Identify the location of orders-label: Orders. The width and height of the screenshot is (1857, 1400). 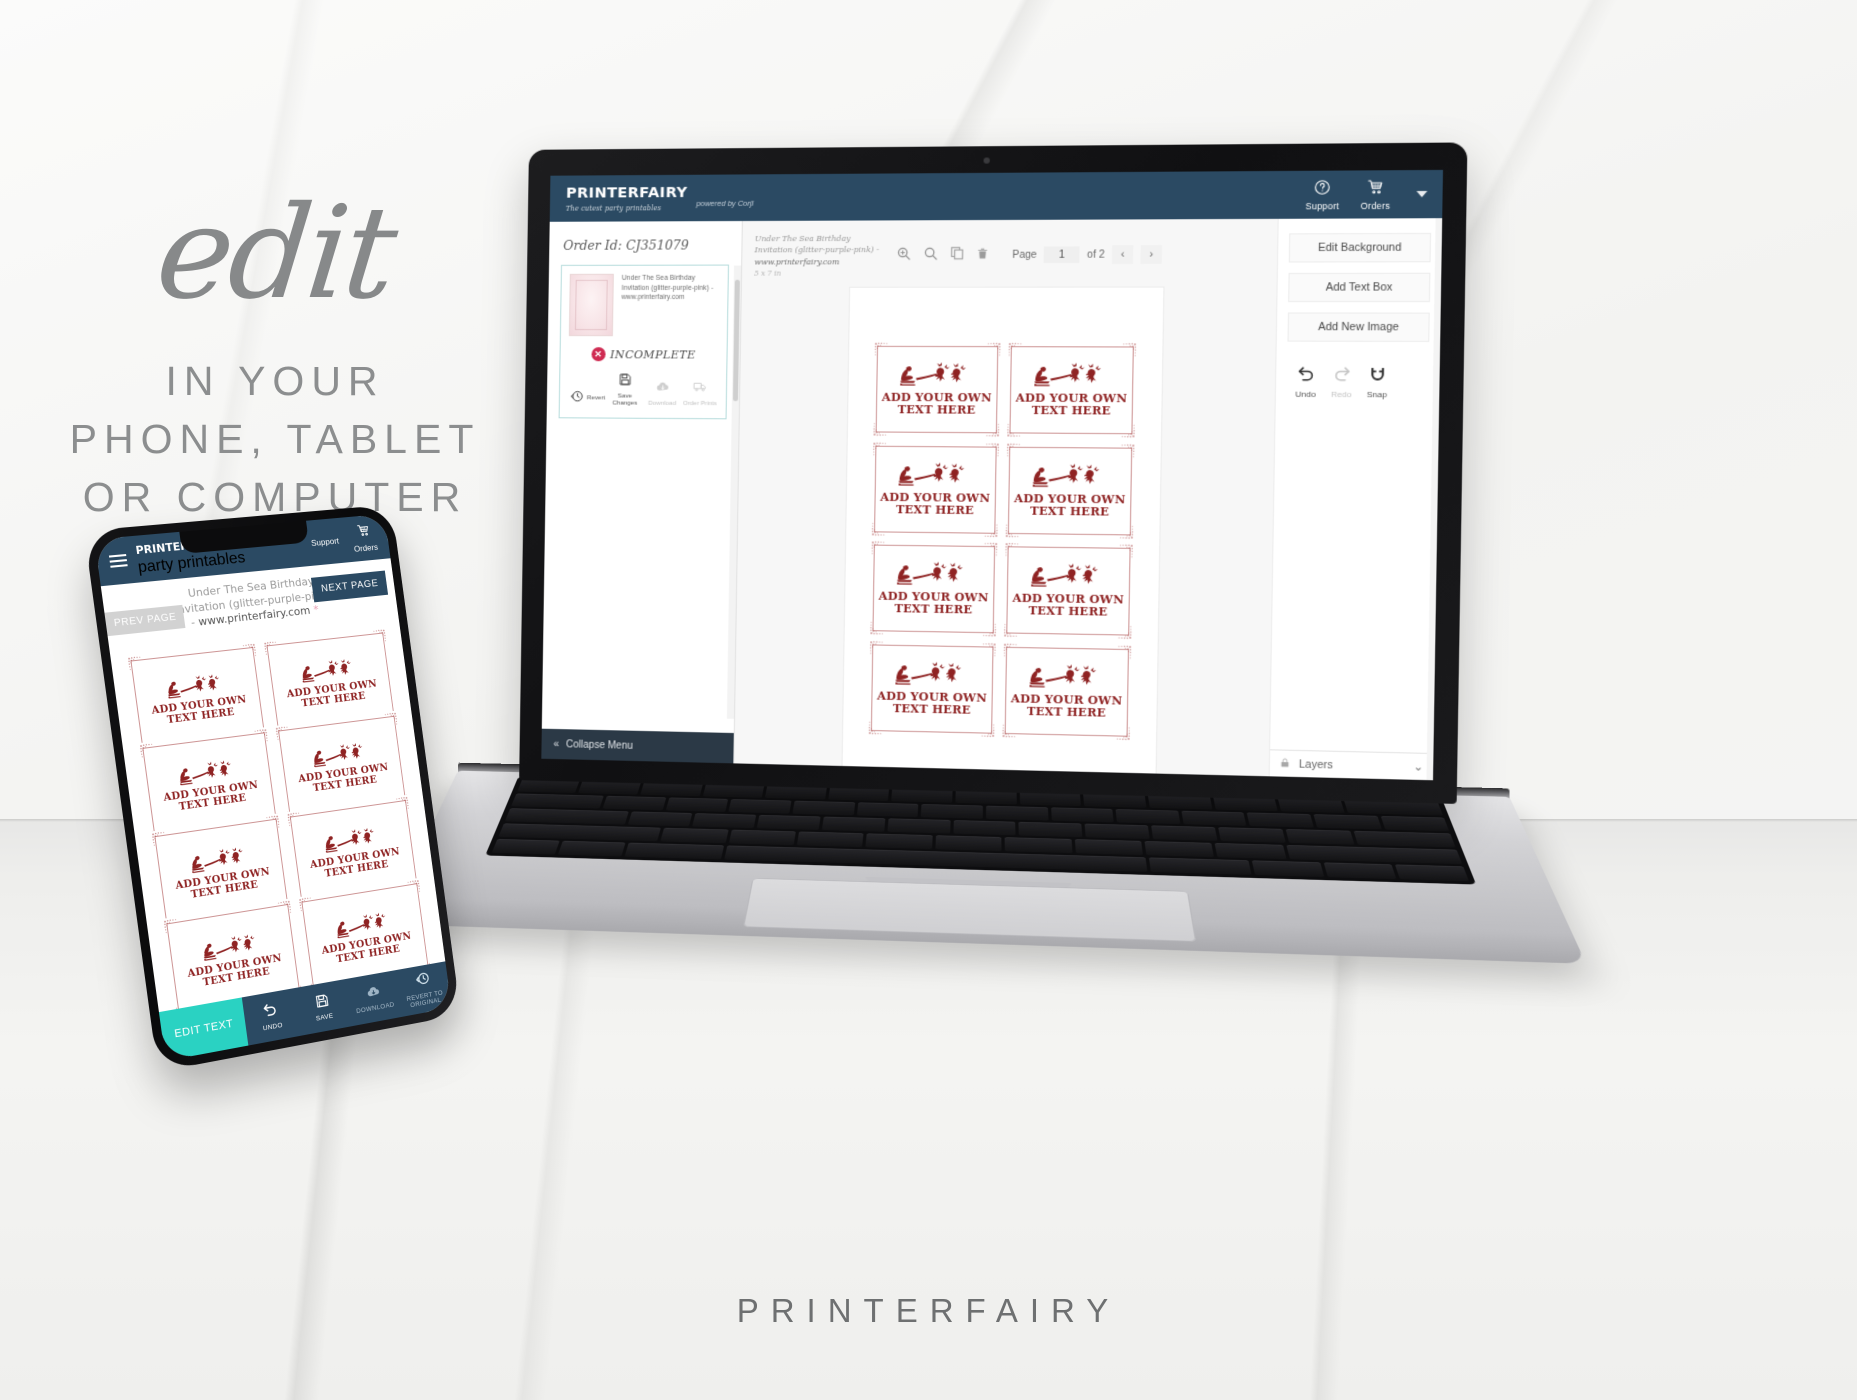
(1375, 205).